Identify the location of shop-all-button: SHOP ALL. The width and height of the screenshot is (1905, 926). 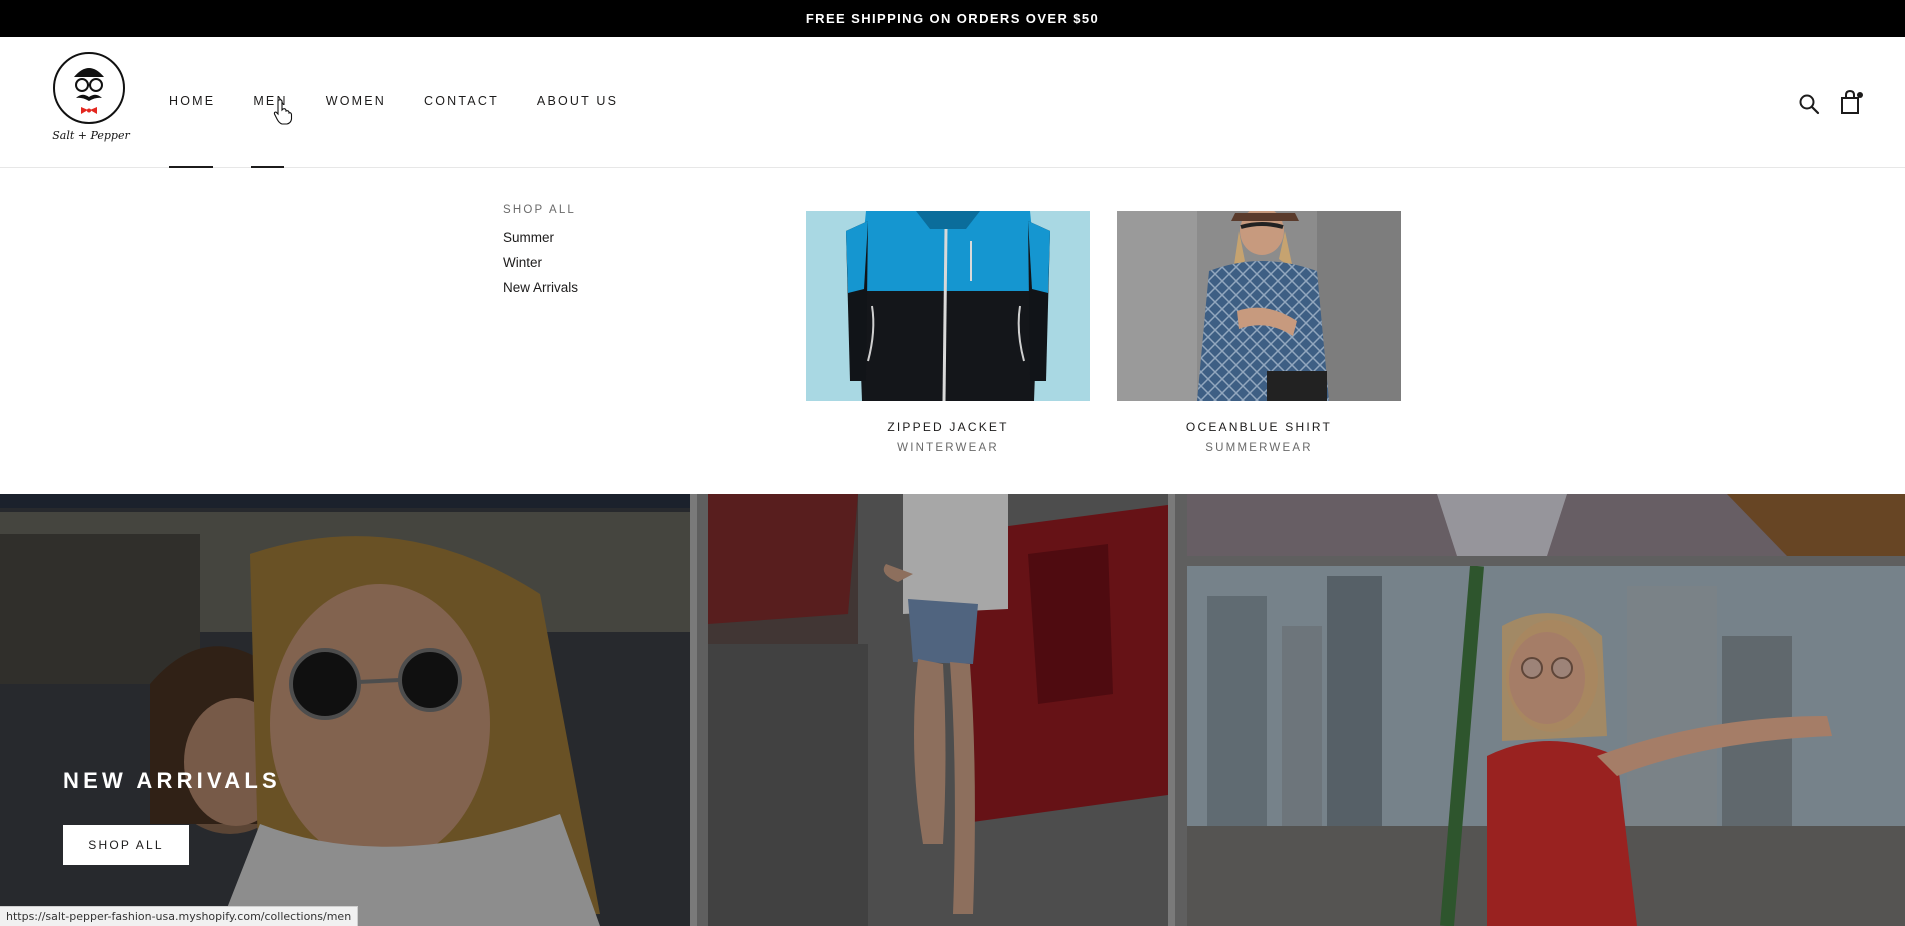
(126, 845).